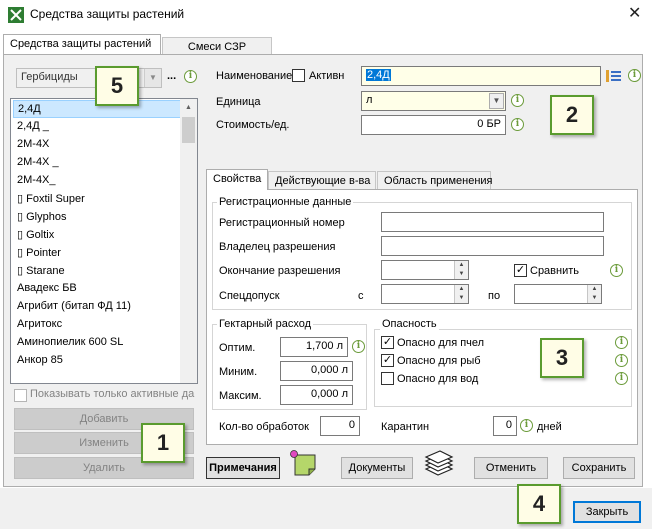 The width and height of the screenshot is (652, 529). What do you see at coordinates (599, 468) in the screenshot?
I see `save-button: Сохранить` at bounding box center [599, 468].